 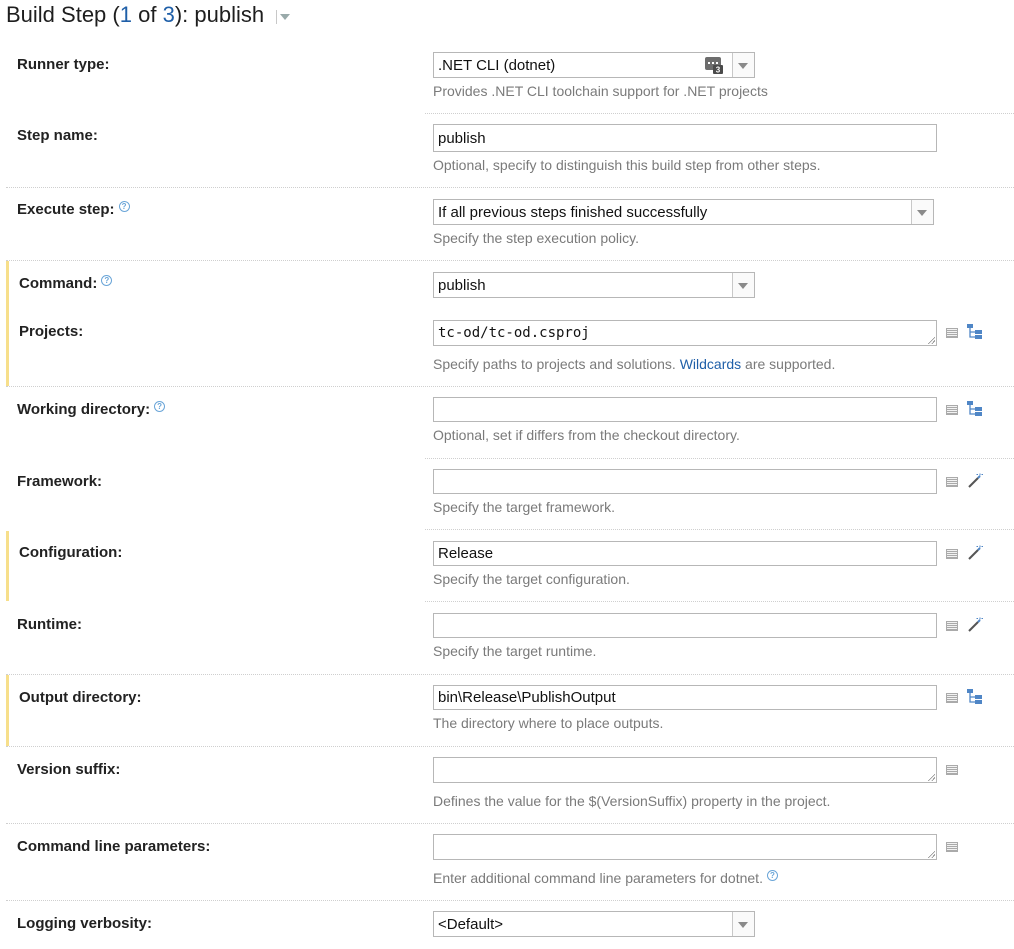 I want to click on command-label: Command:?, so click(x=66, y=283).